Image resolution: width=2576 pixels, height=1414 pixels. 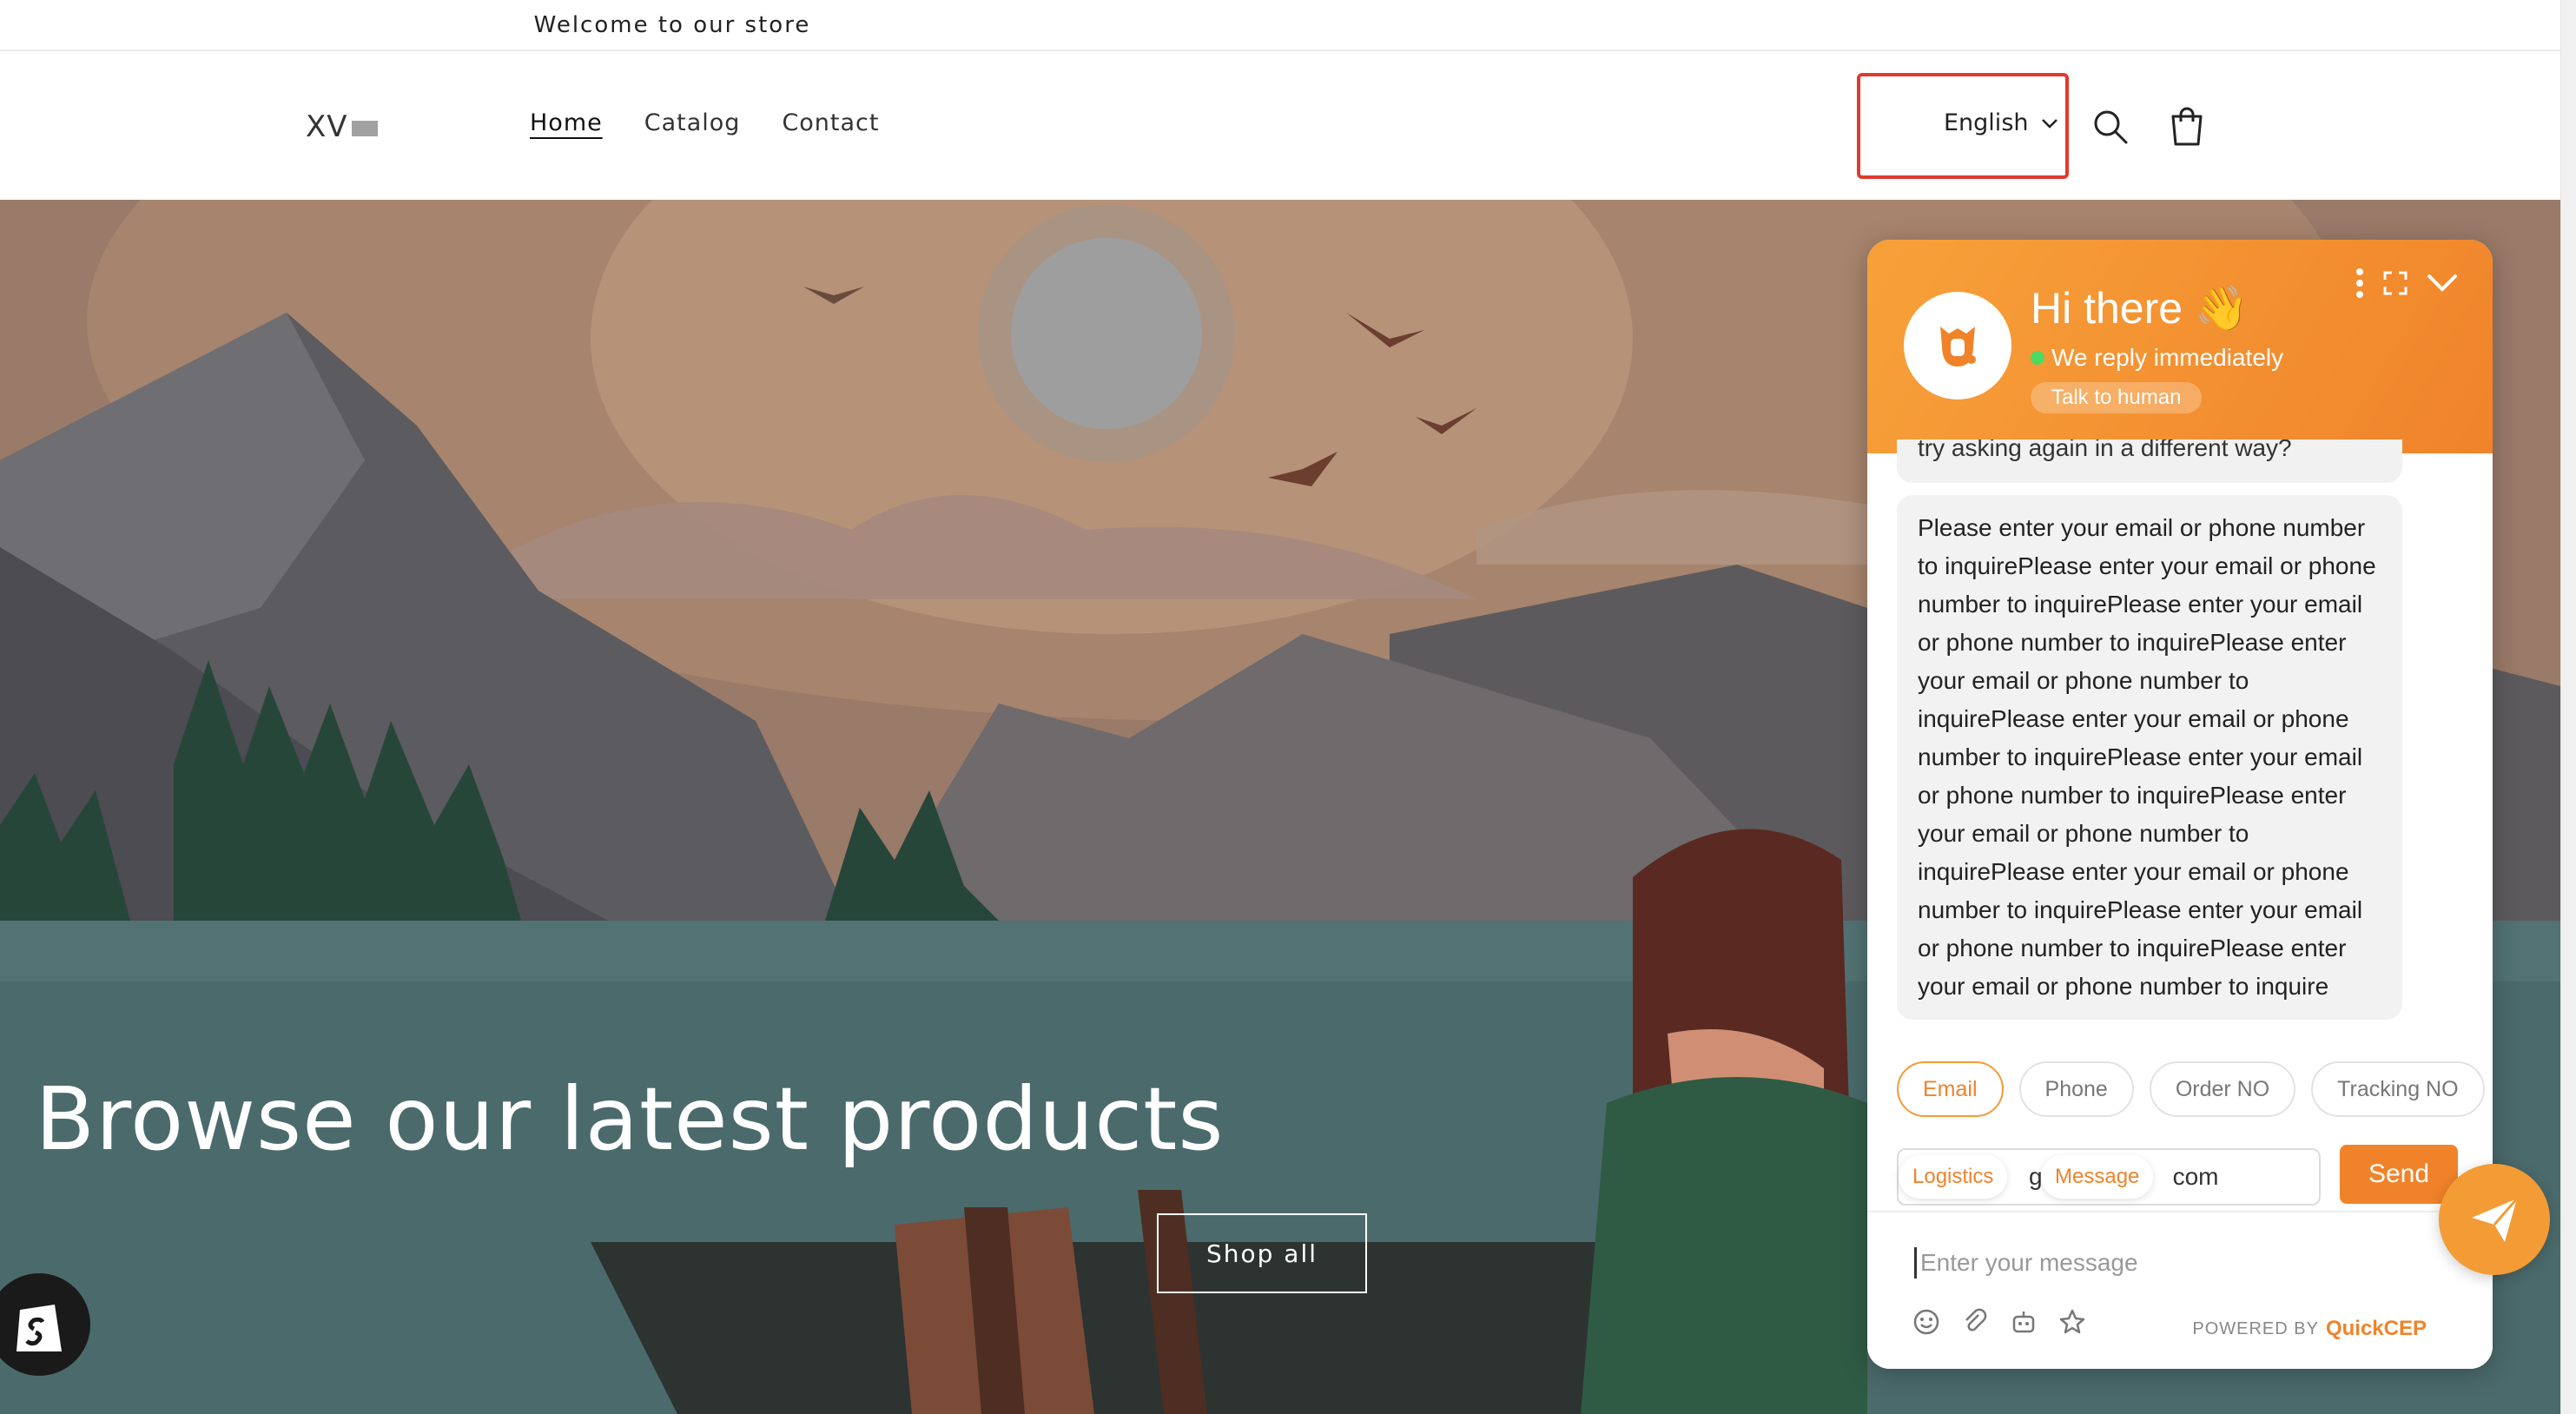 I want to click on logo-blur, so click(x=365, y=128).